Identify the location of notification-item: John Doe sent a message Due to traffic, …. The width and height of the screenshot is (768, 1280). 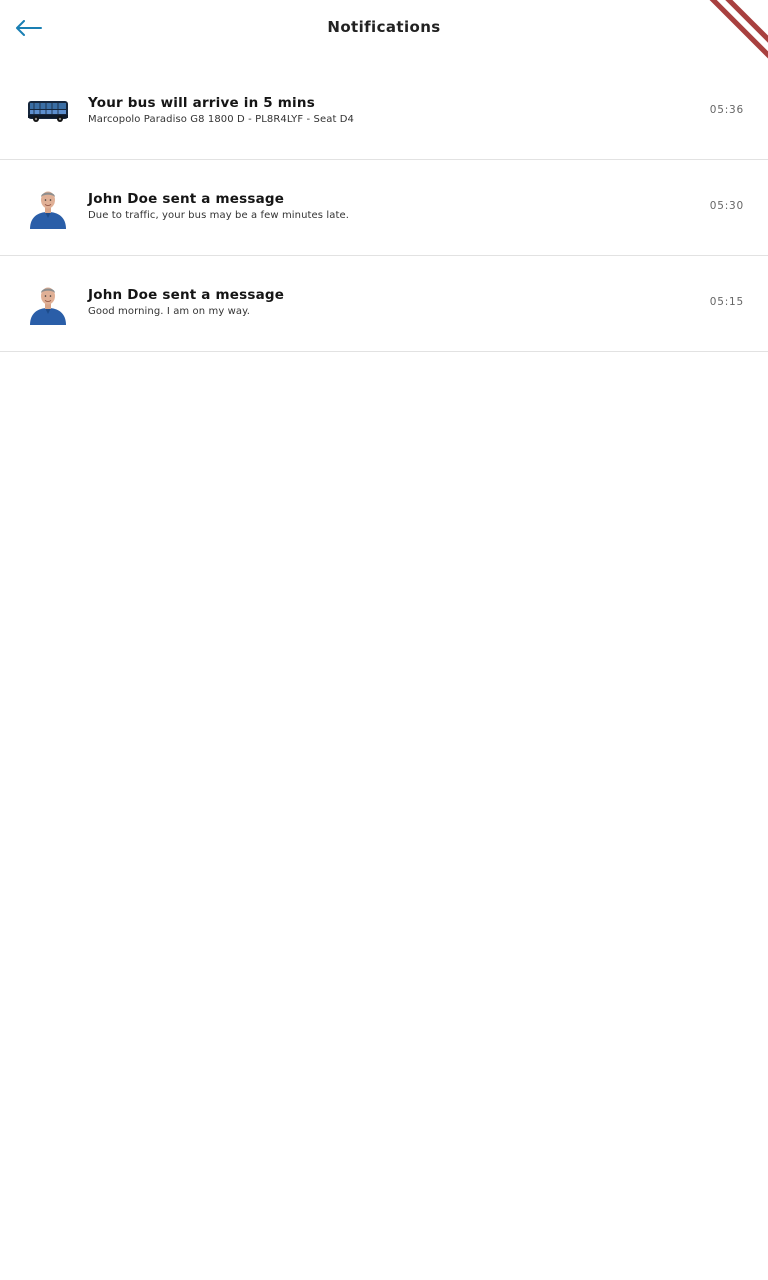
(384, 208).